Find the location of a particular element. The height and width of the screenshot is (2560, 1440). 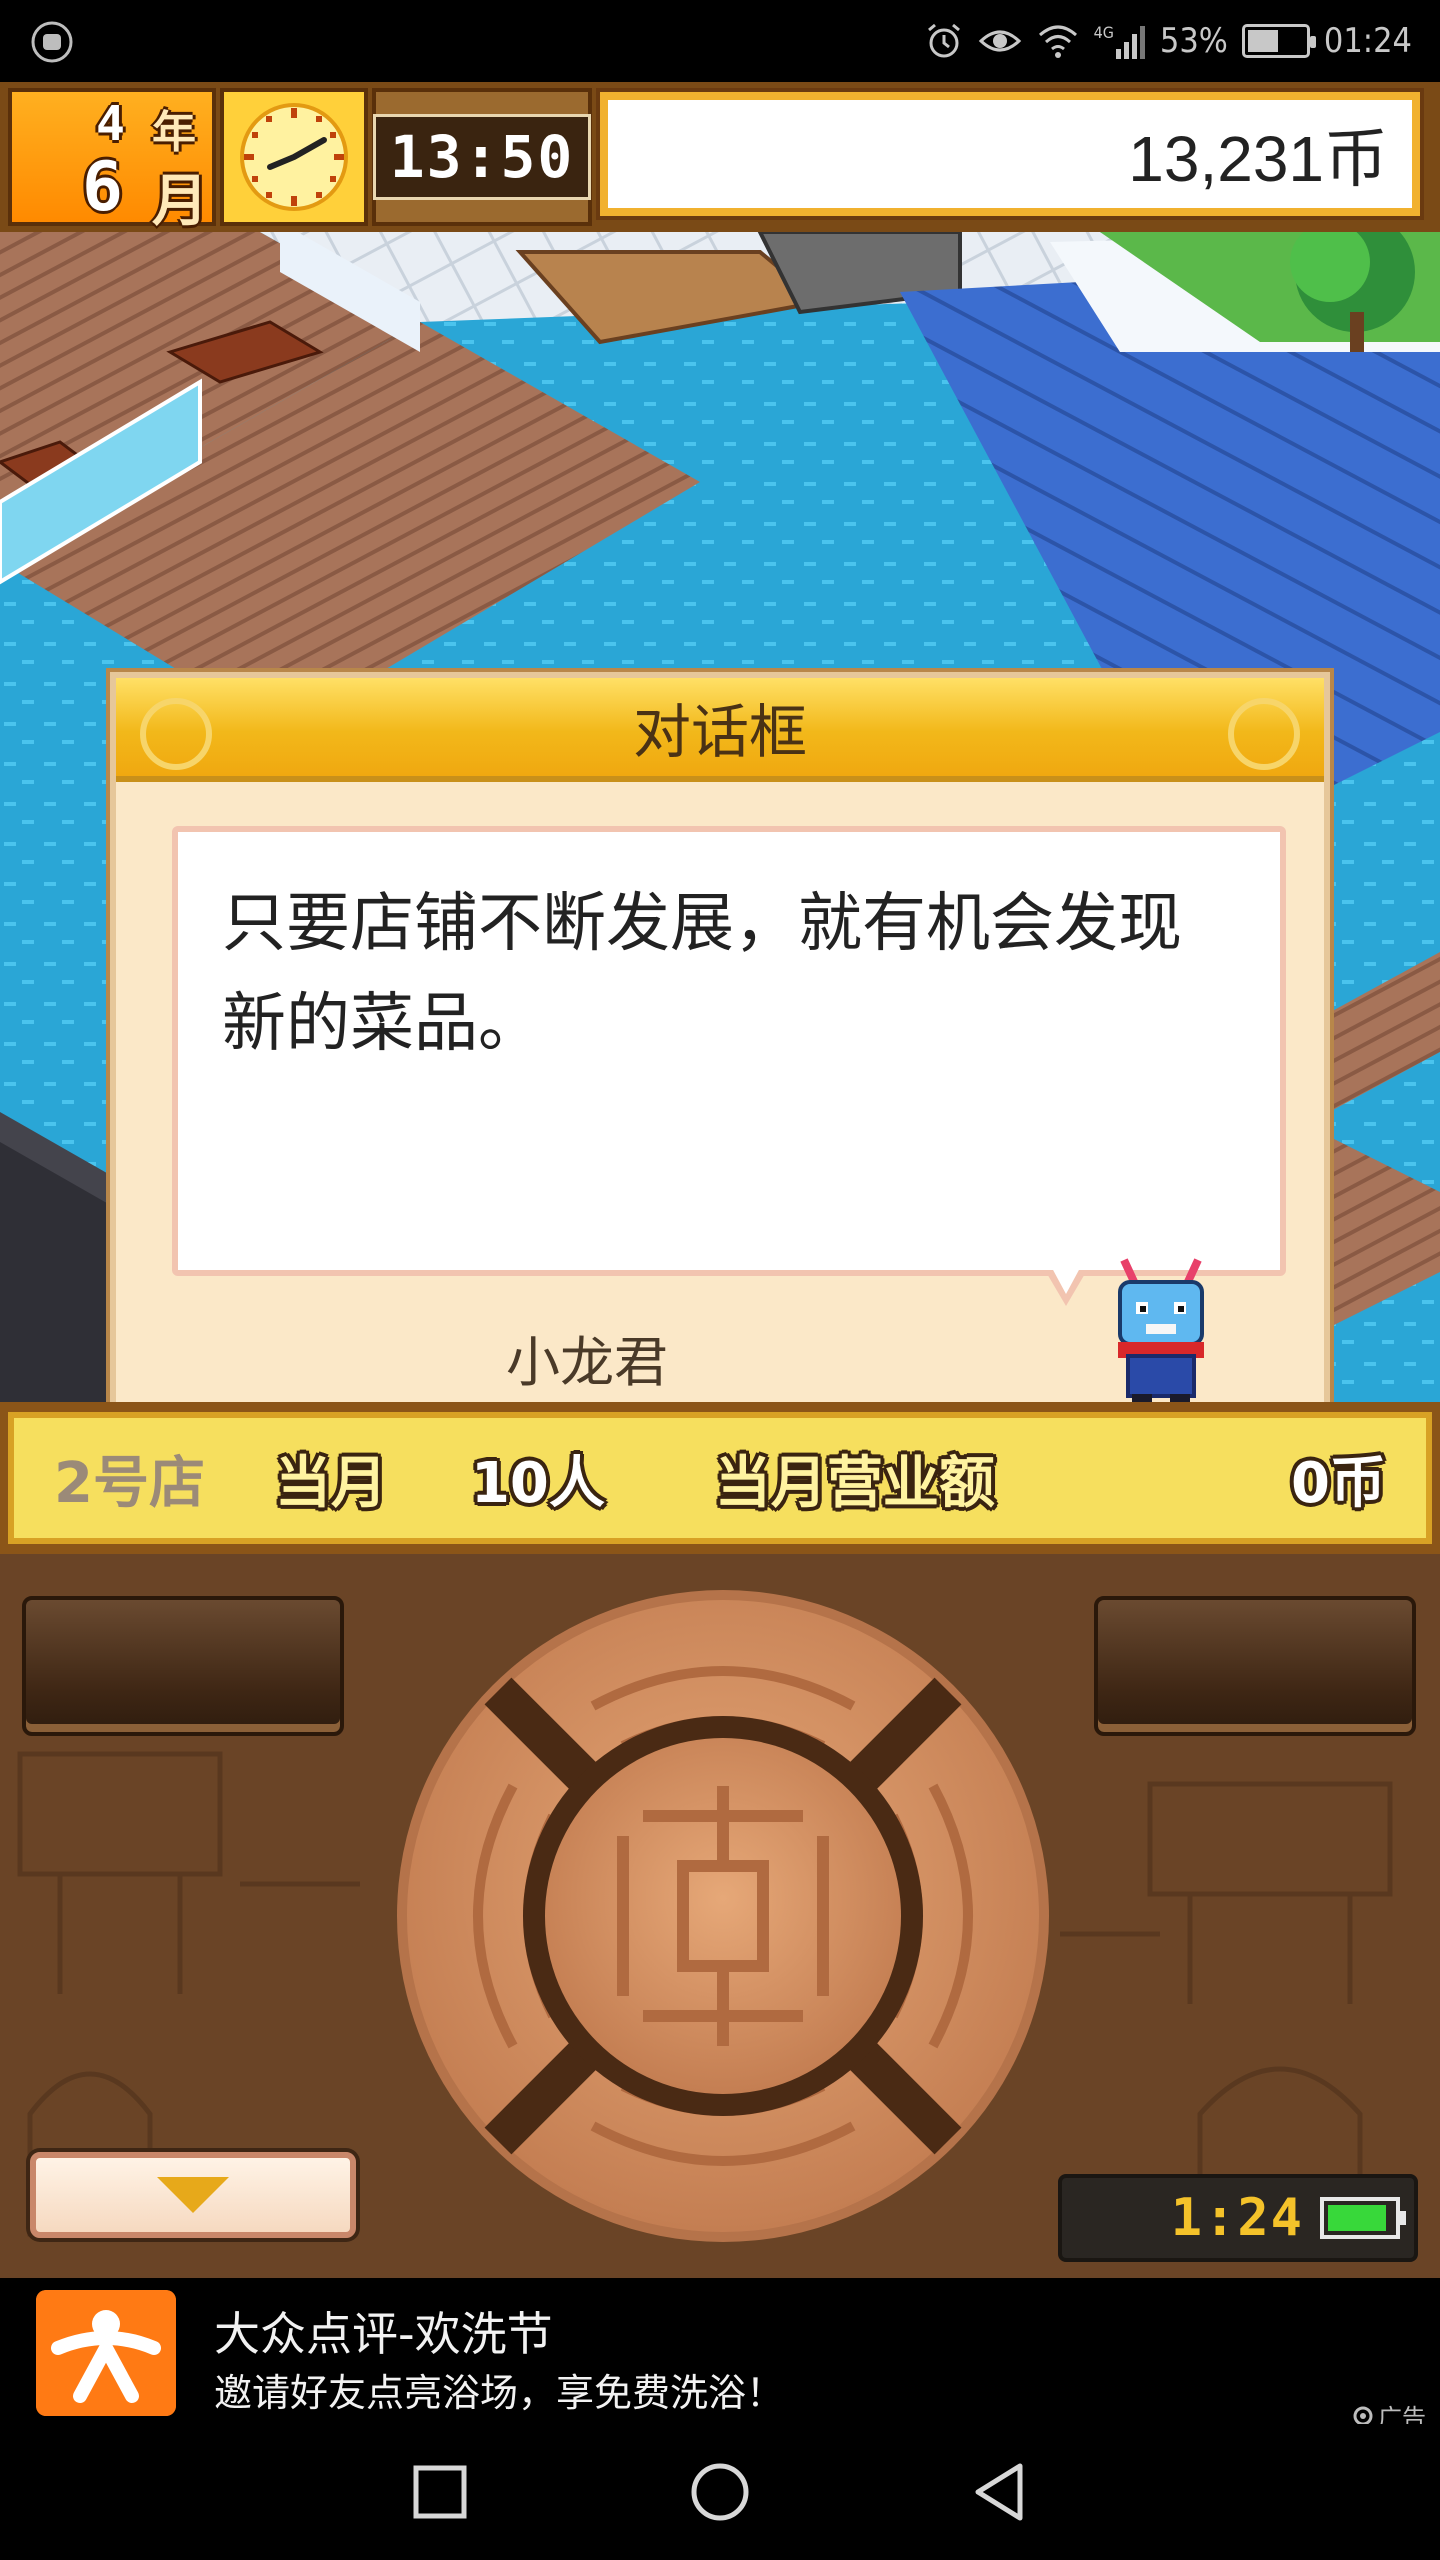

money-display: 13,231币 is located at coordinates (1010, 154).